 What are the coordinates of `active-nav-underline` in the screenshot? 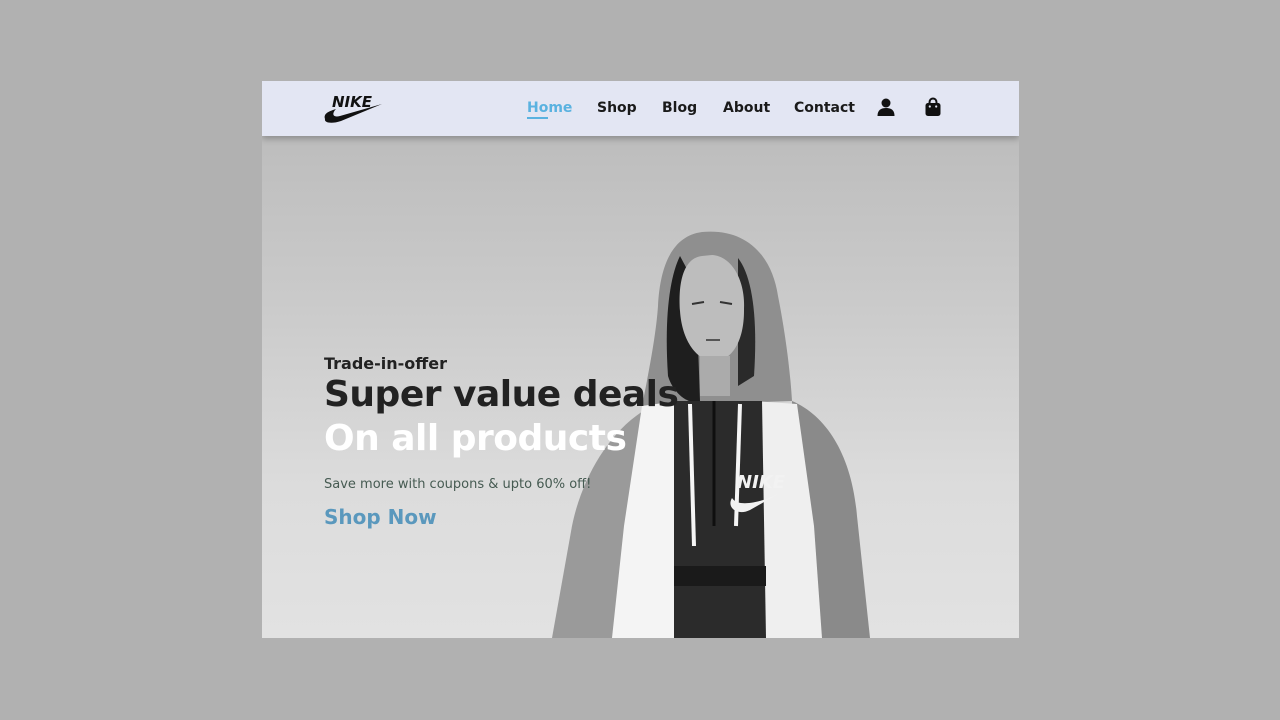 It's located at (537, 118).